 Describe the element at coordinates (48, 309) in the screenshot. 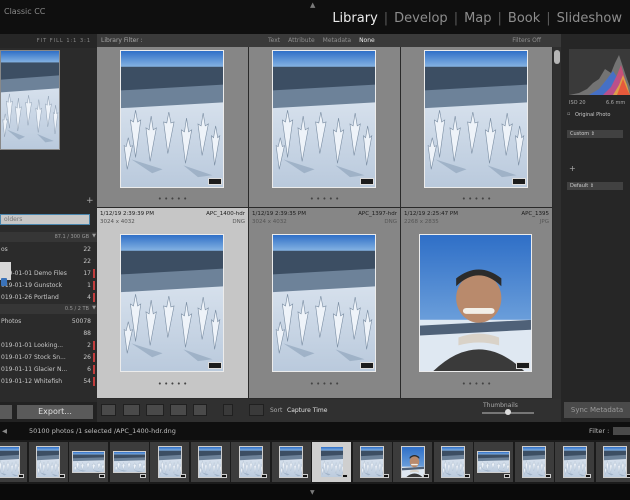

I see `volume-header: 0.5 / 2 TB ▼` at that location.